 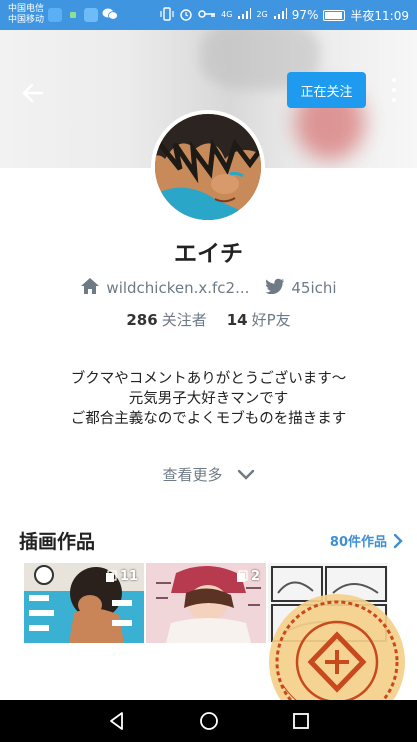 I want to click on carrier-2: 中国移动, so click(x=26, y=20).